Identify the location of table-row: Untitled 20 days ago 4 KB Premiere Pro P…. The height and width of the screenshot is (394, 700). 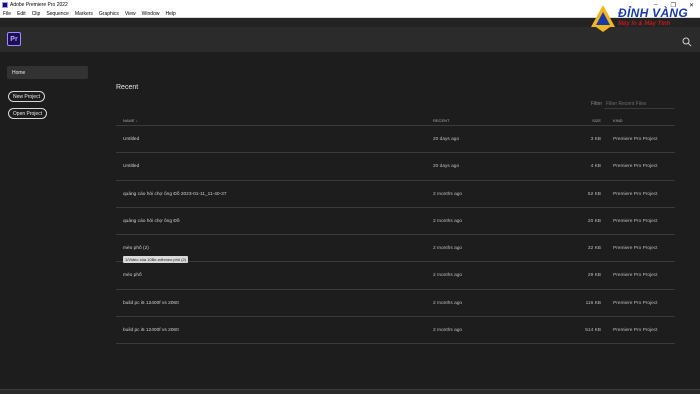
(395, 167).